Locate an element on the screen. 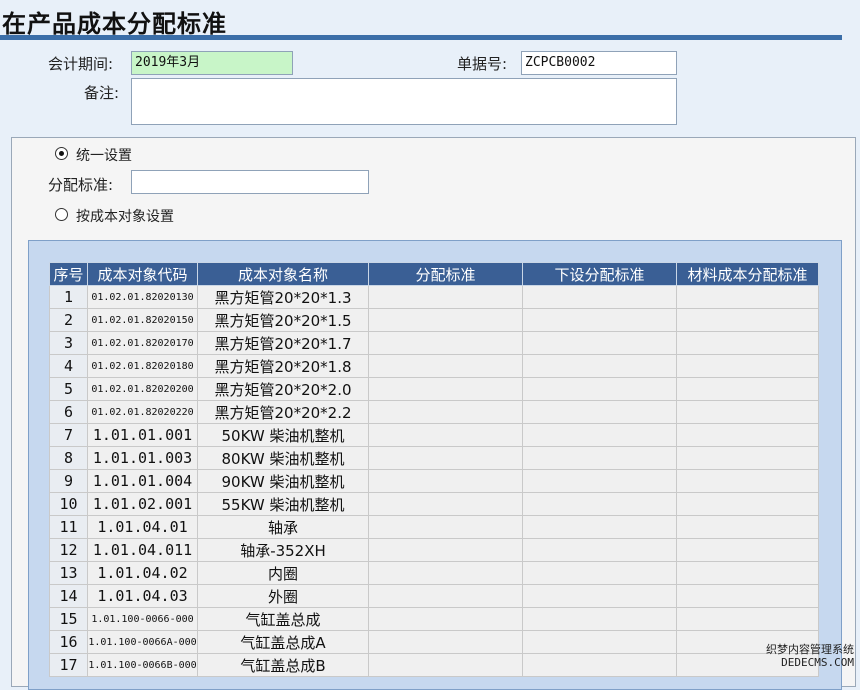 The image size is (860, 690). object-name-cell: 50KW 柴油机整机 is located at coordinates (283, 435).